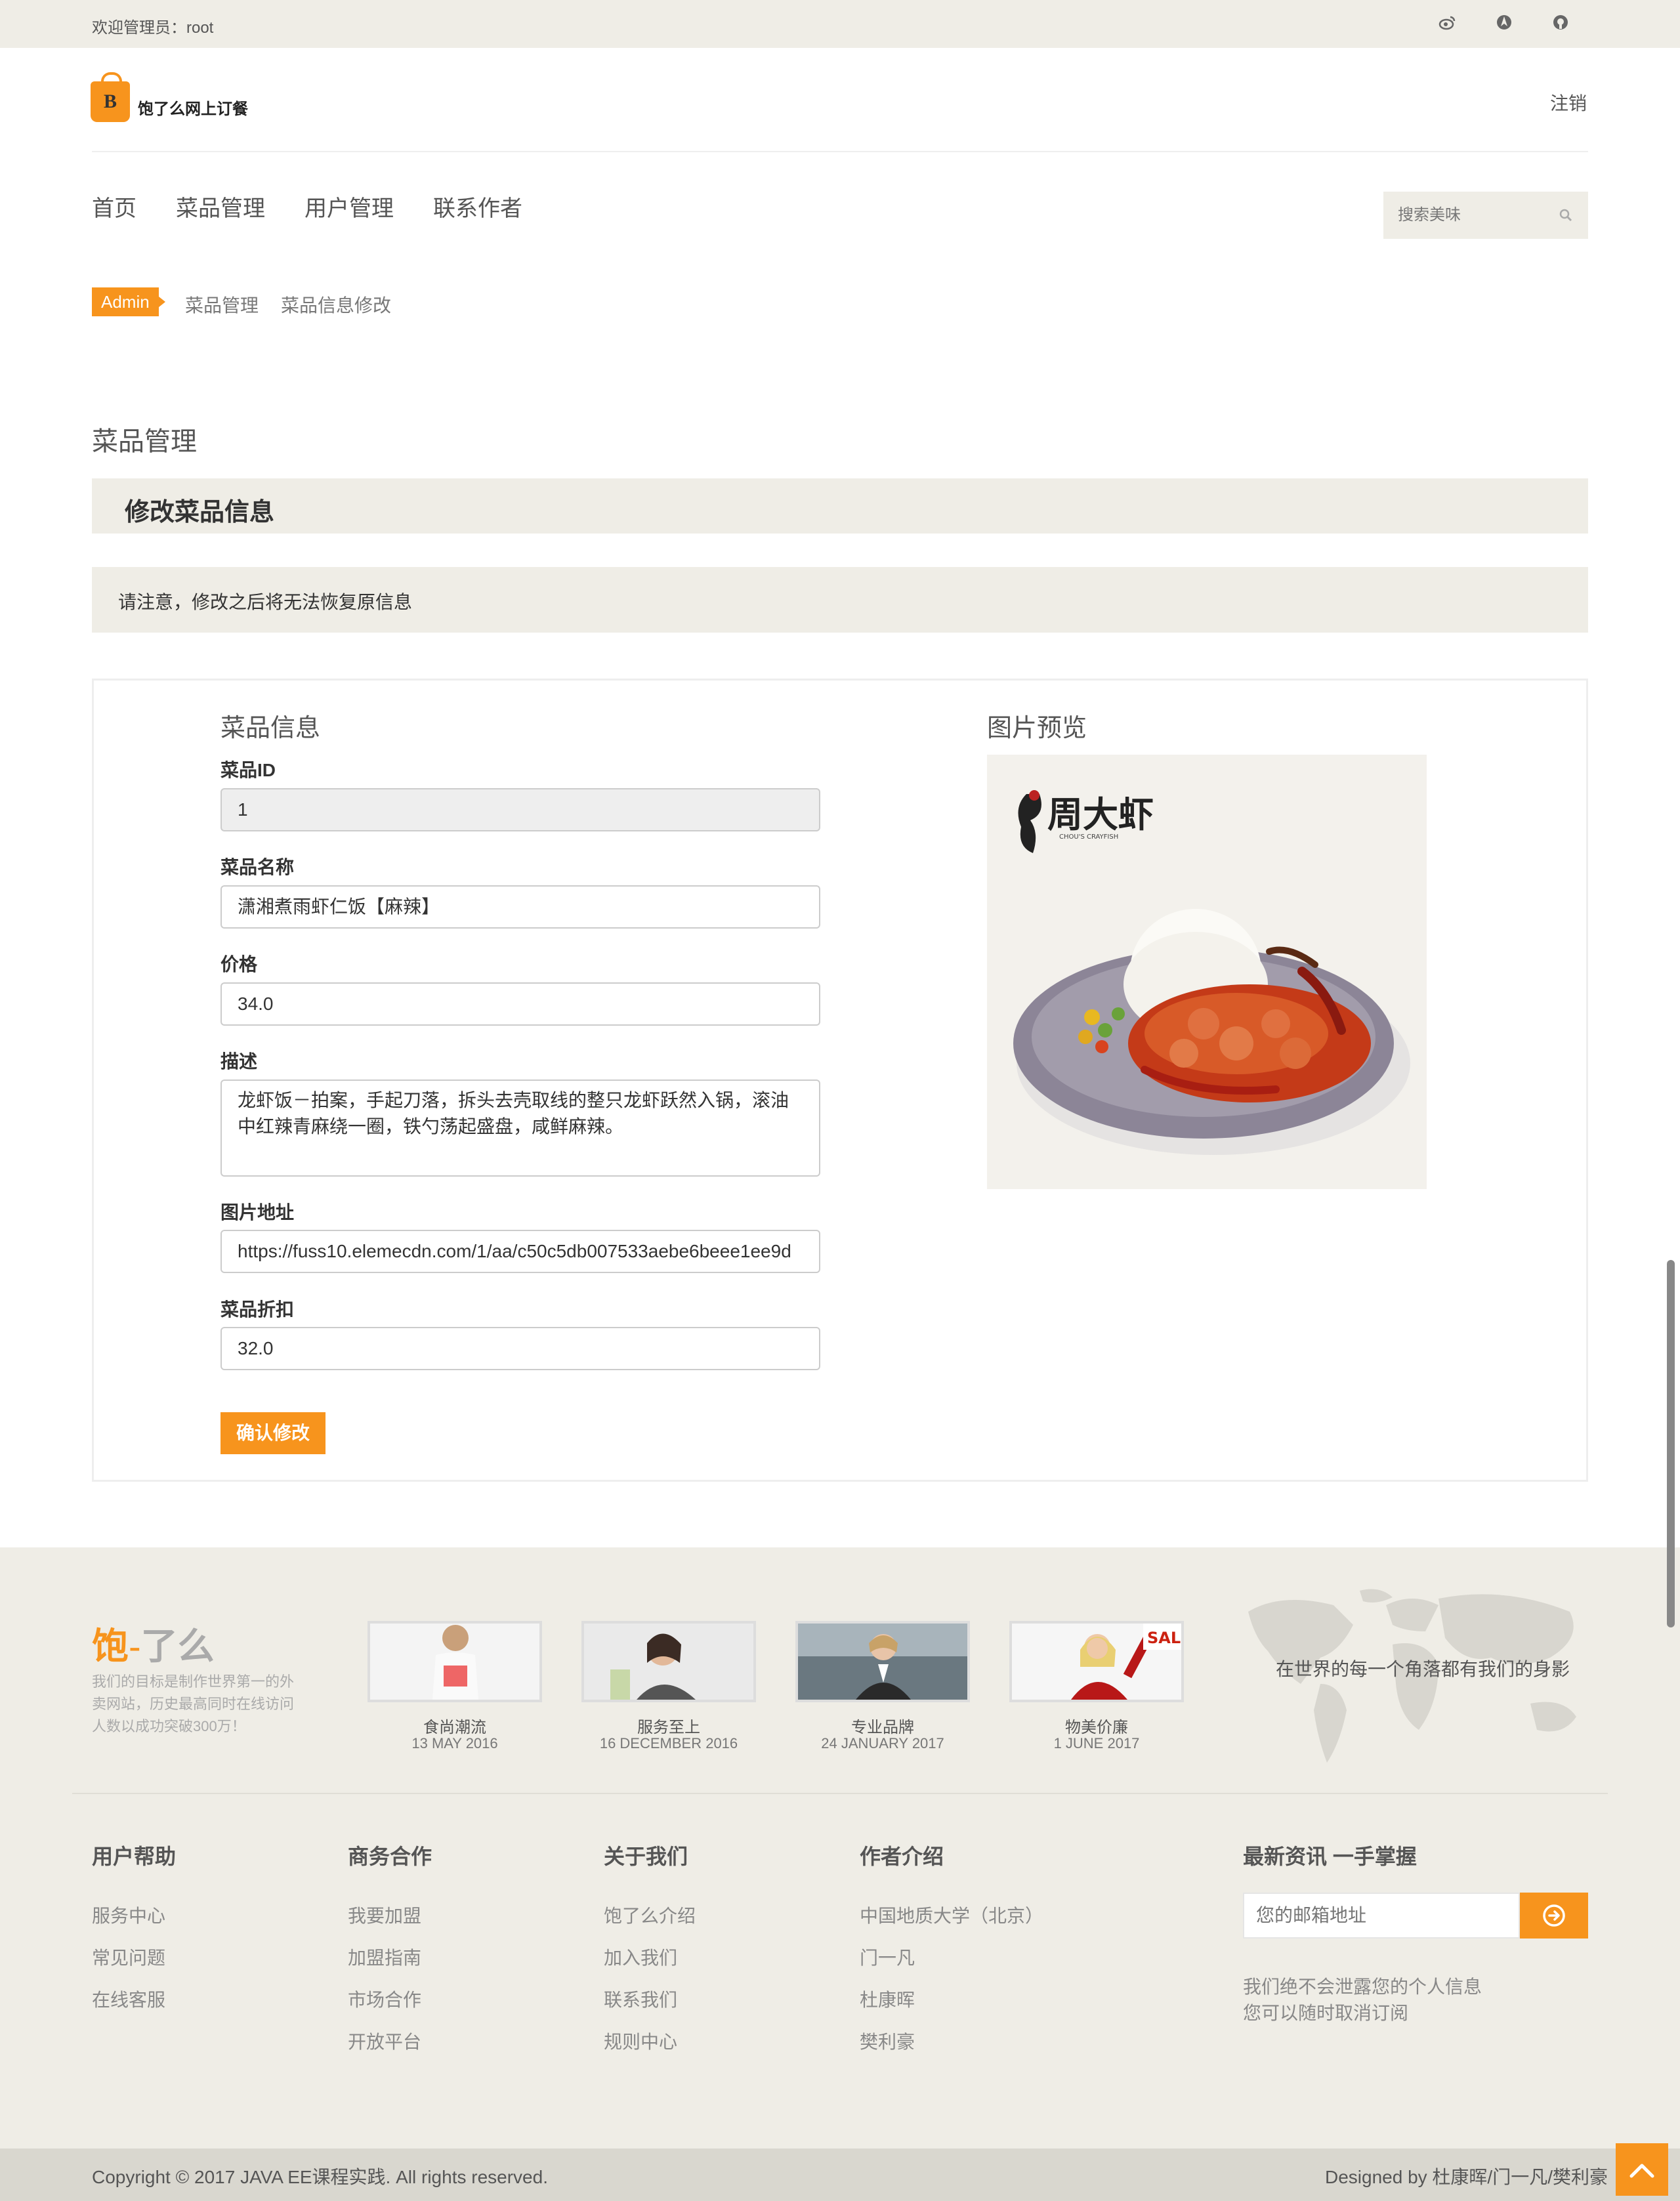 This screenshot has width=1680, height=2201. Describe the element at coordinates (887, 1957) in the screenshot. I see `footer-link-author-1: 门一凡` at that location.